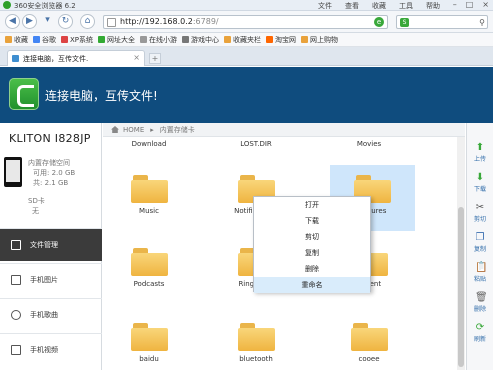  Describe the element at coordinates (369, 144) in the screenshot. I see `folder-label-movies: Movies` at that location.